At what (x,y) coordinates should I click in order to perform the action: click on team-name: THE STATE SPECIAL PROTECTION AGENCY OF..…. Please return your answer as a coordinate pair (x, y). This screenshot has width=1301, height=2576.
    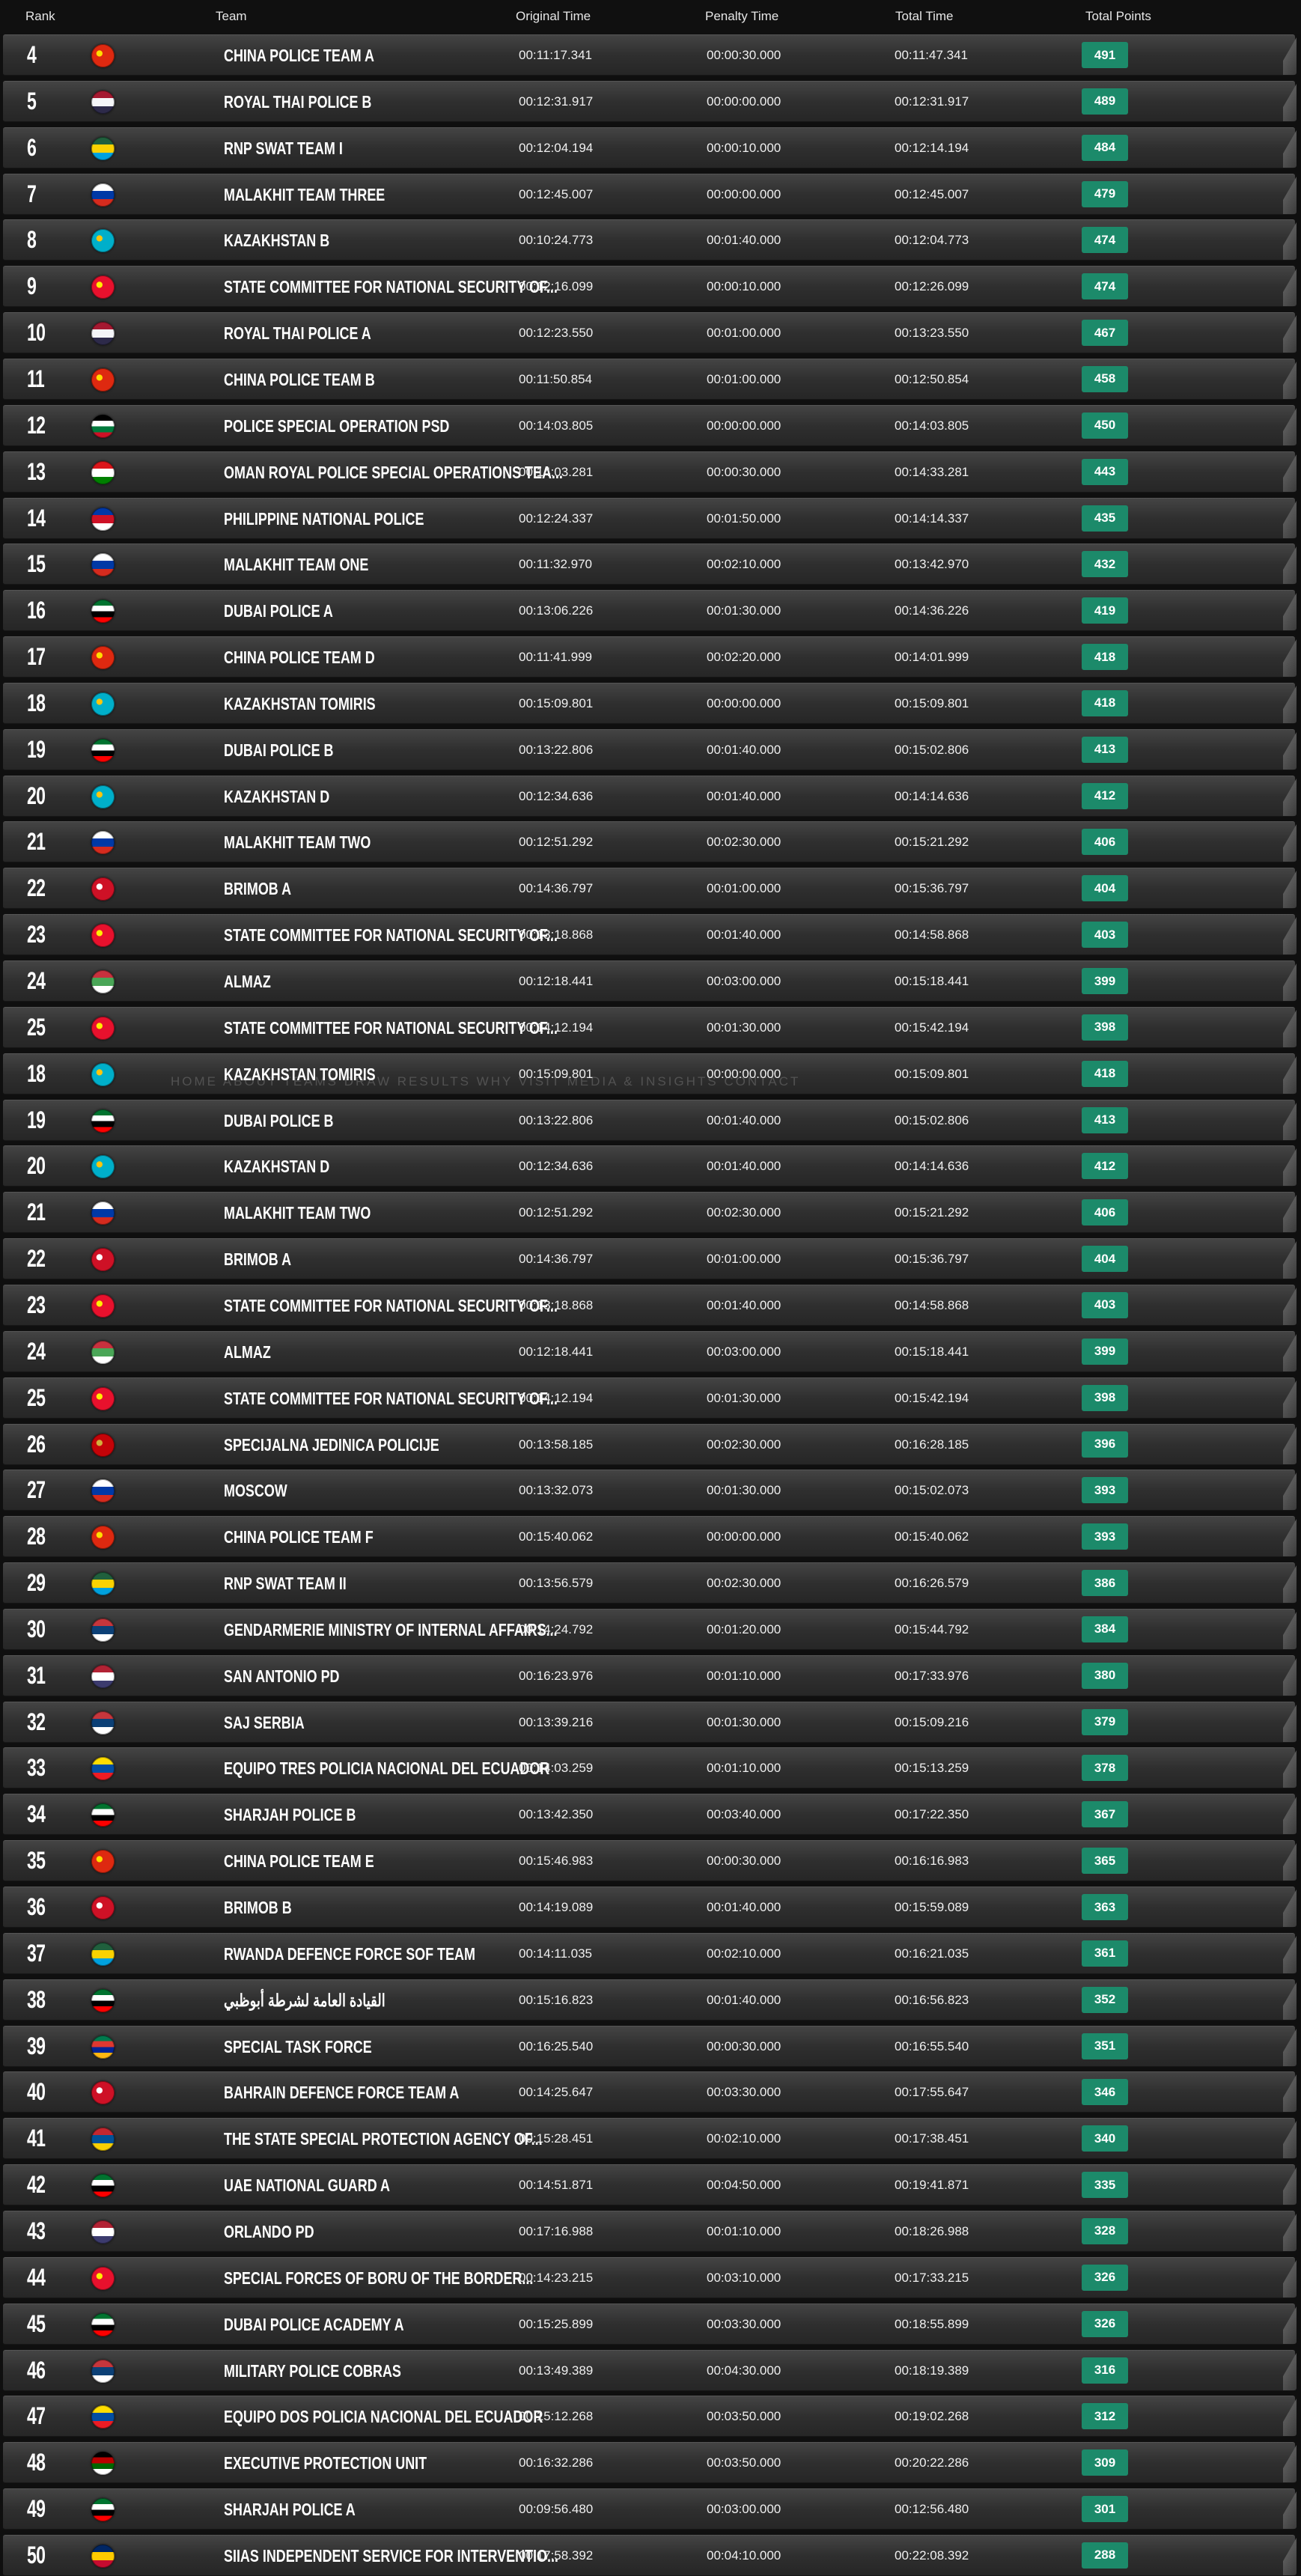
    Looking at the image, I should click on (384, 2139).